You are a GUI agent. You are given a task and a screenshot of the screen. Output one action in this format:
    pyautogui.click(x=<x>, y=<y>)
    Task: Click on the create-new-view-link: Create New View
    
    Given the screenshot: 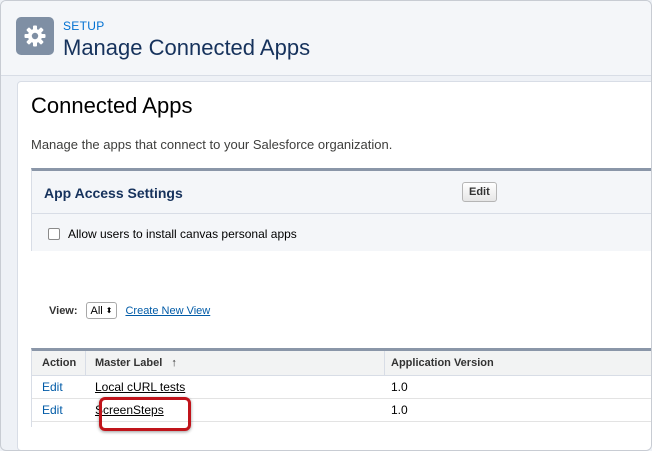 What is the action you would take?
    pyautogui.click(x=167, y=311)
    